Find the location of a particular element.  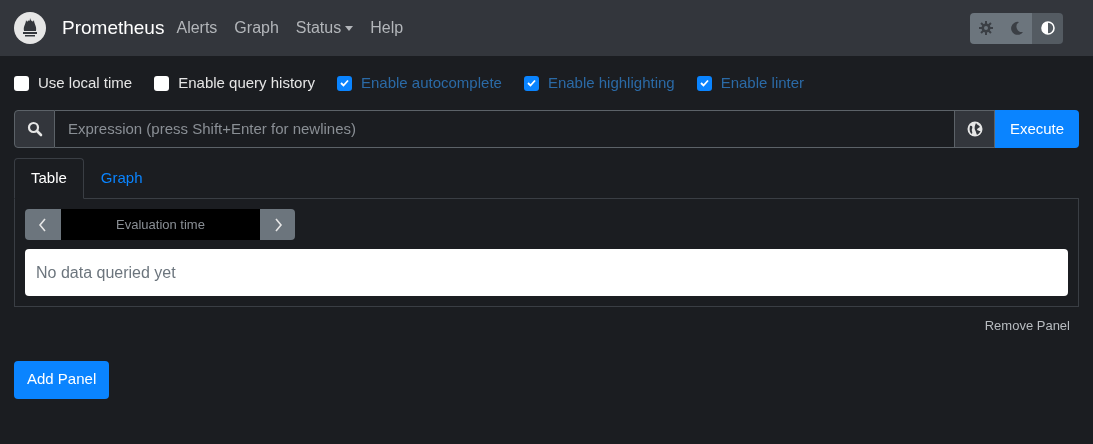

moon-icon is located at coordinates (1016, 28).